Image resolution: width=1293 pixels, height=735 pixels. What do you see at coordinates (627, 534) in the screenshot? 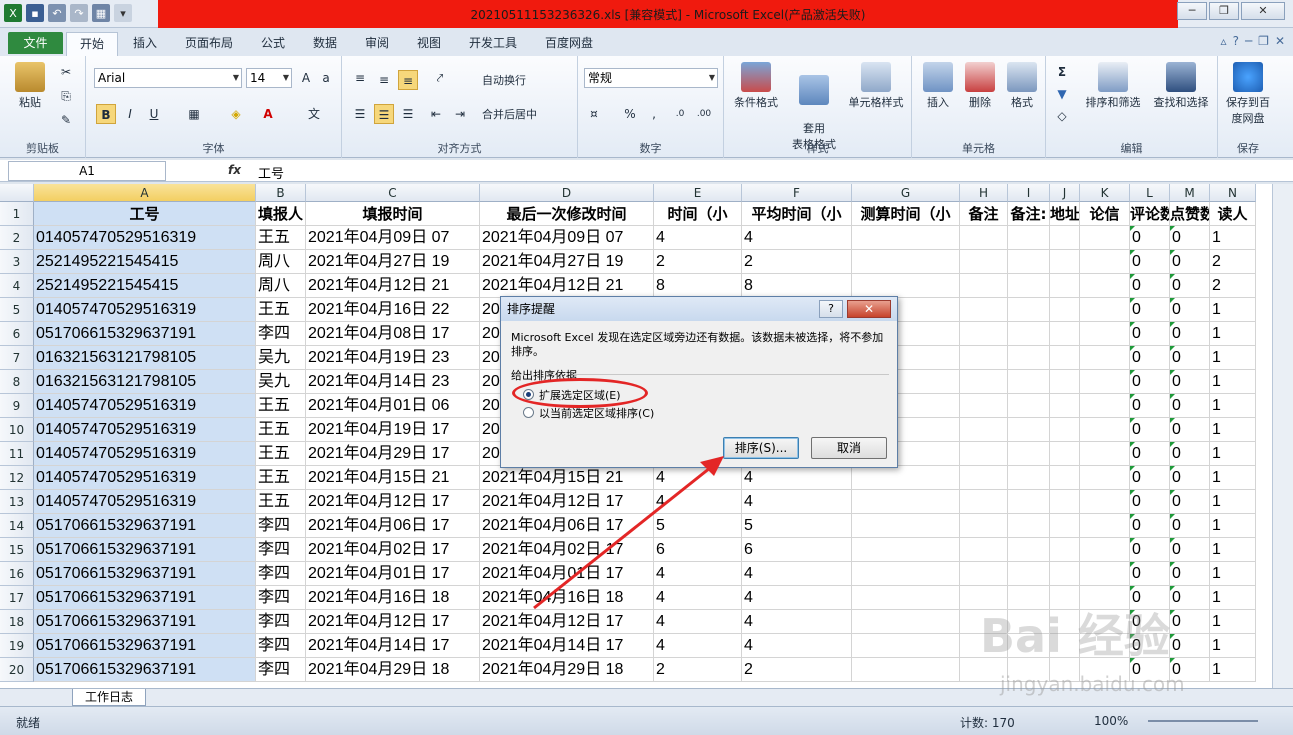
I see `arrow-shaft` at bounding box center [627, 534].